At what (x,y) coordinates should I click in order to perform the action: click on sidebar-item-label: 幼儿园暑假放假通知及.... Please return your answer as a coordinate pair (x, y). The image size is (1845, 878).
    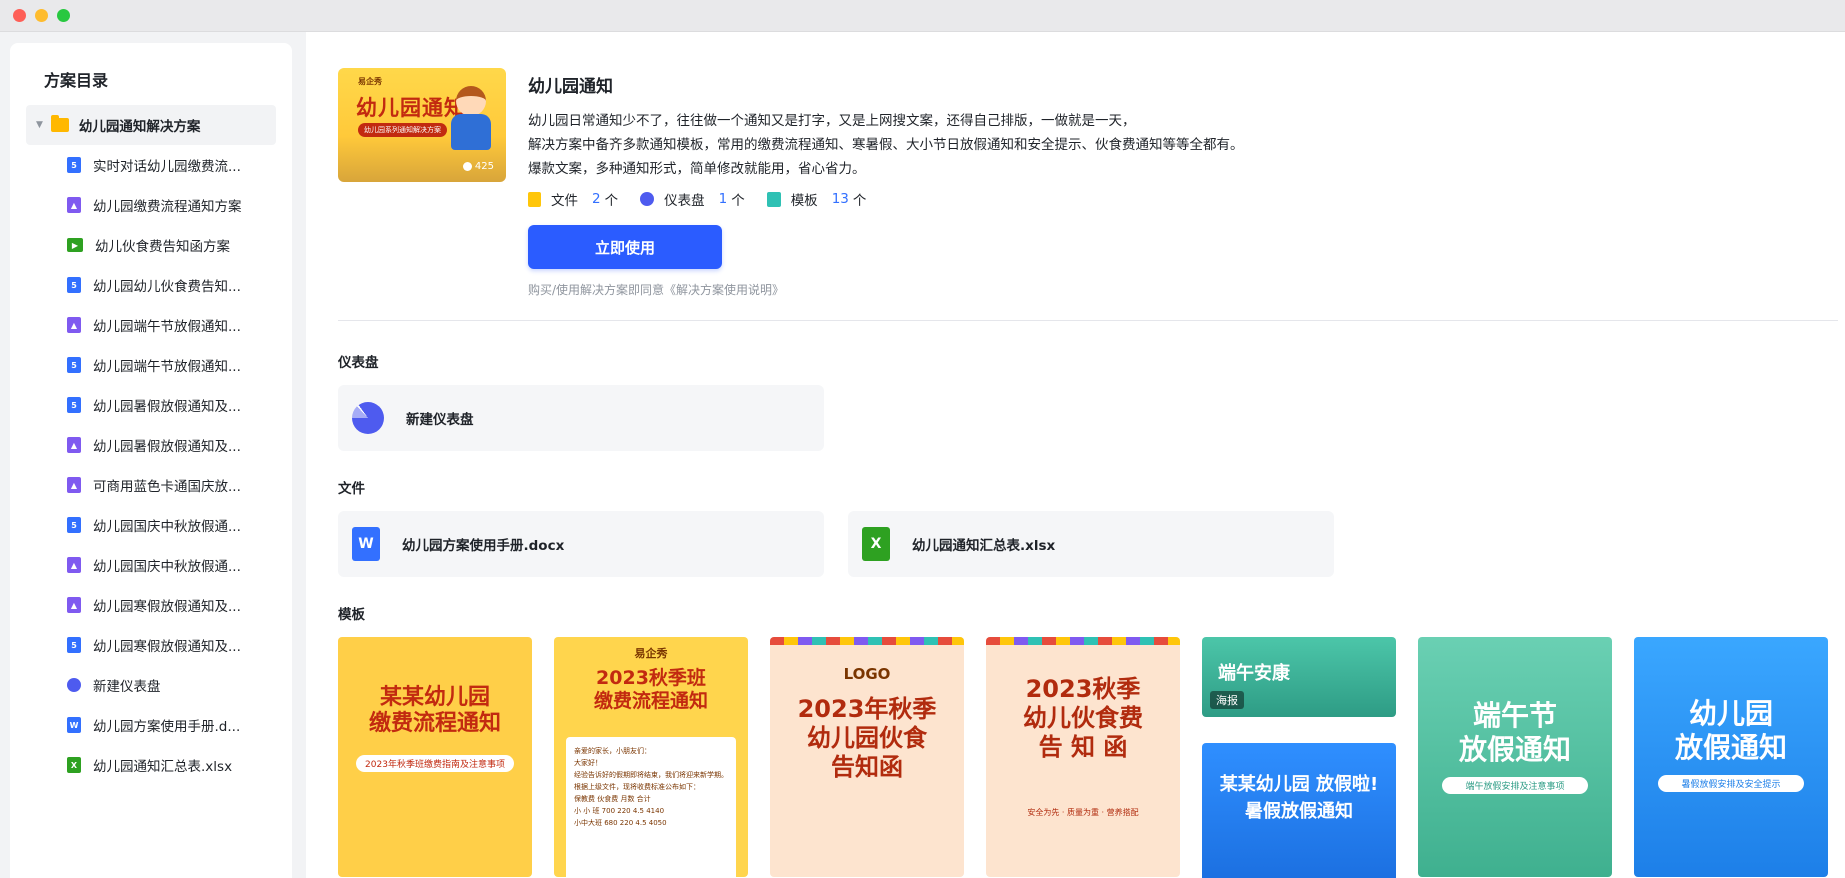
    Looking at the image, I should click on (167, 447).